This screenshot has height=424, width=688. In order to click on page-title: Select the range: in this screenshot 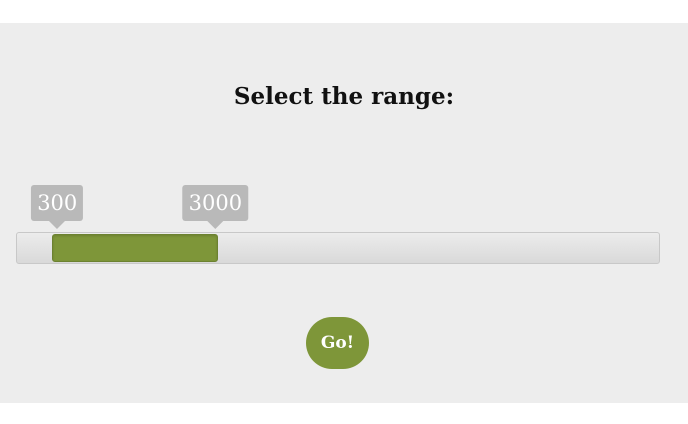, I will do `click(344, 96)`.